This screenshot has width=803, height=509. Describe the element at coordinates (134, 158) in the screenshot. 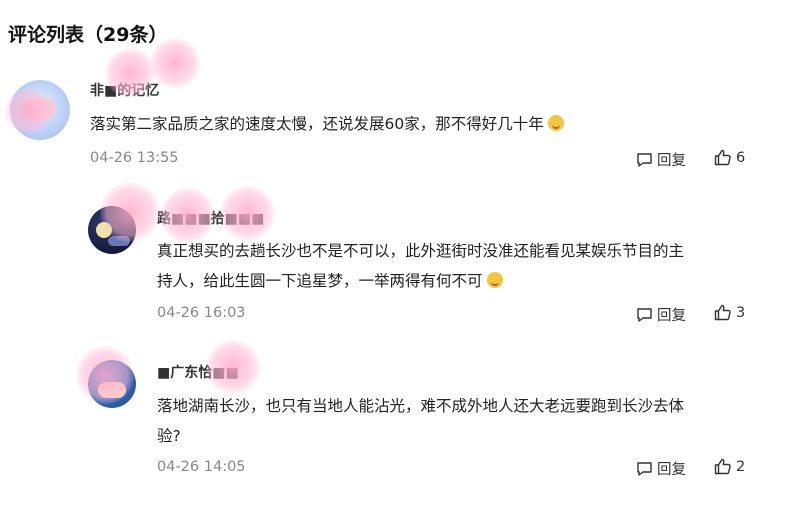

I see `comment-timestamp: 04-26 13:55` at that location.